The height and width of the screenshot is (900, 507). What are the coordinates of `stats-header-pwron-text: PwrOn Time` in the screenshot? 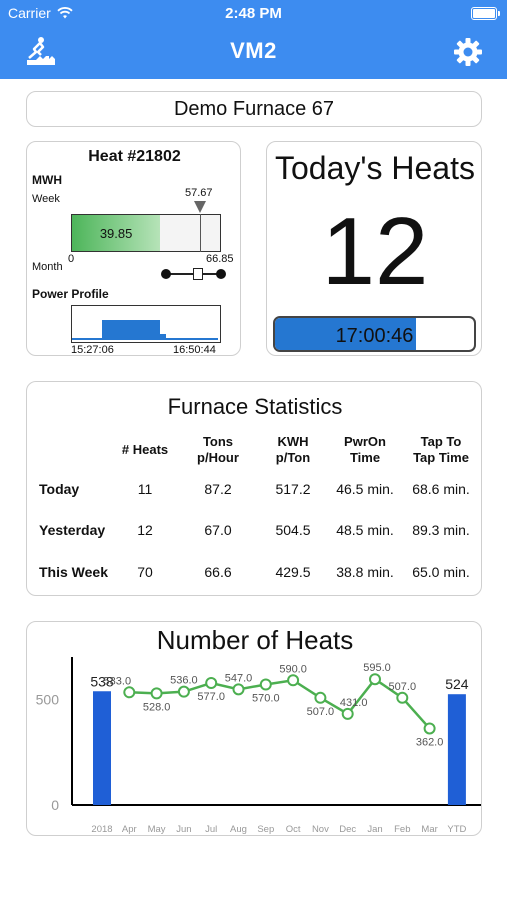 It's located at (365, 449).